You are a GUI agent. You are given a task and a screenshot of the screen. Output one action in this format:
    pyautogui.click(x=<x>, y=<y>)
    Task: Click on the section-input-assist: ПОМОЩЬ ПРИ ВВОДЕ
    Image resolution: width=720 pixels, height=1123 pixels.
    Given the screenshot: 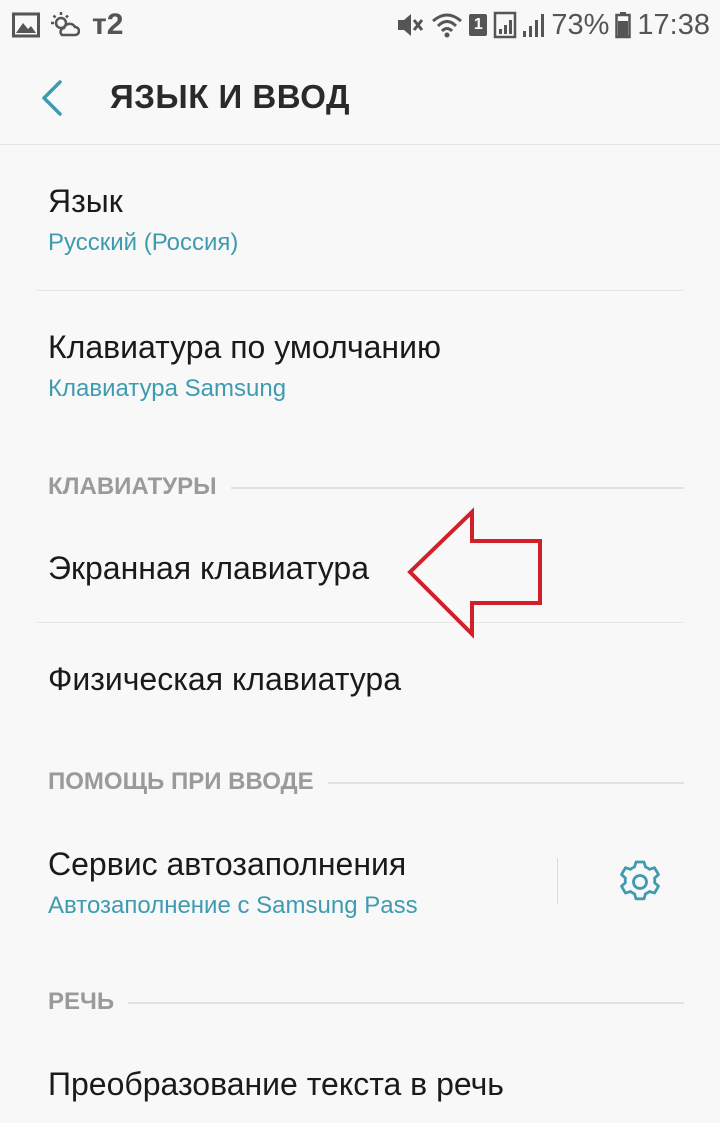 What is the action you would take?
    pyautogui.click(x=366, y=782)
    